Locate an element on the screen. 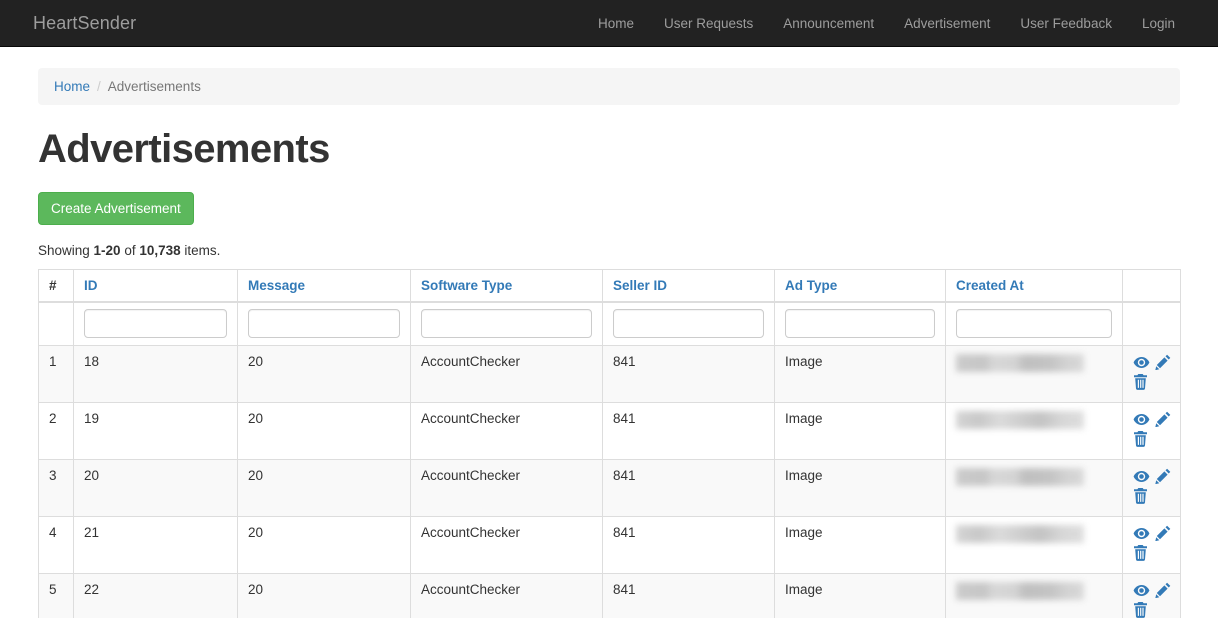 The image size is (1218, 618). nav-item-user-feedback: User Feedback is located at coordinates (1066, 23).